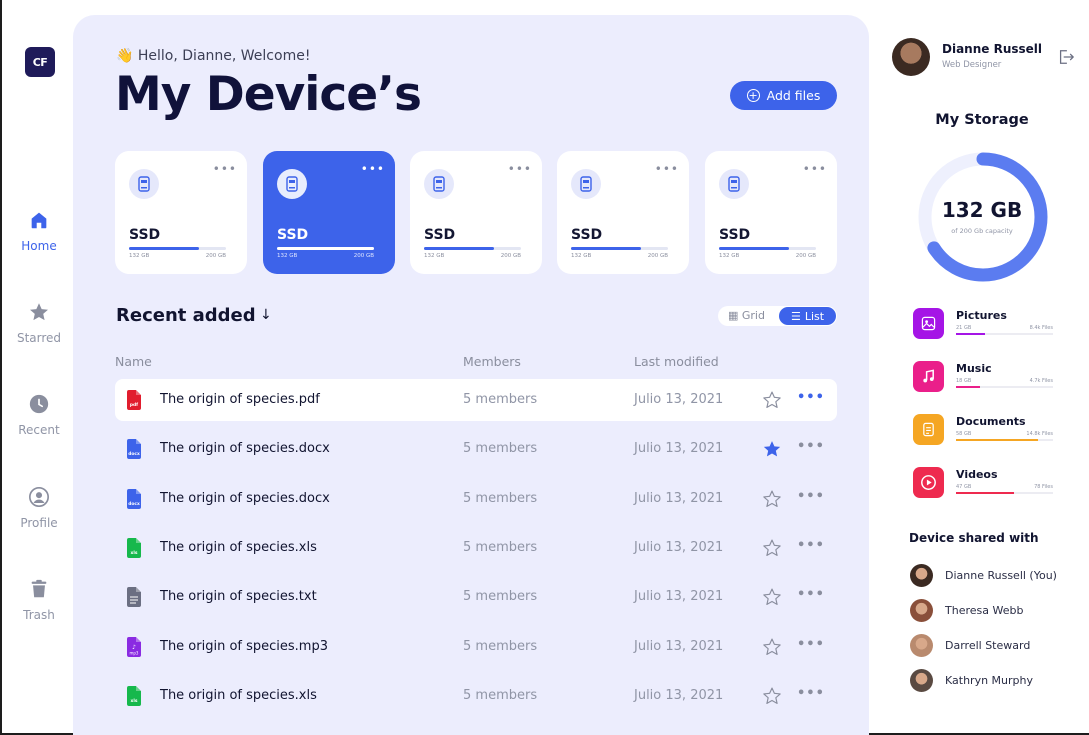 This screenshot has height=735, width=1089. I want to click on nav-label-recent: Recent, so click(39, 430).